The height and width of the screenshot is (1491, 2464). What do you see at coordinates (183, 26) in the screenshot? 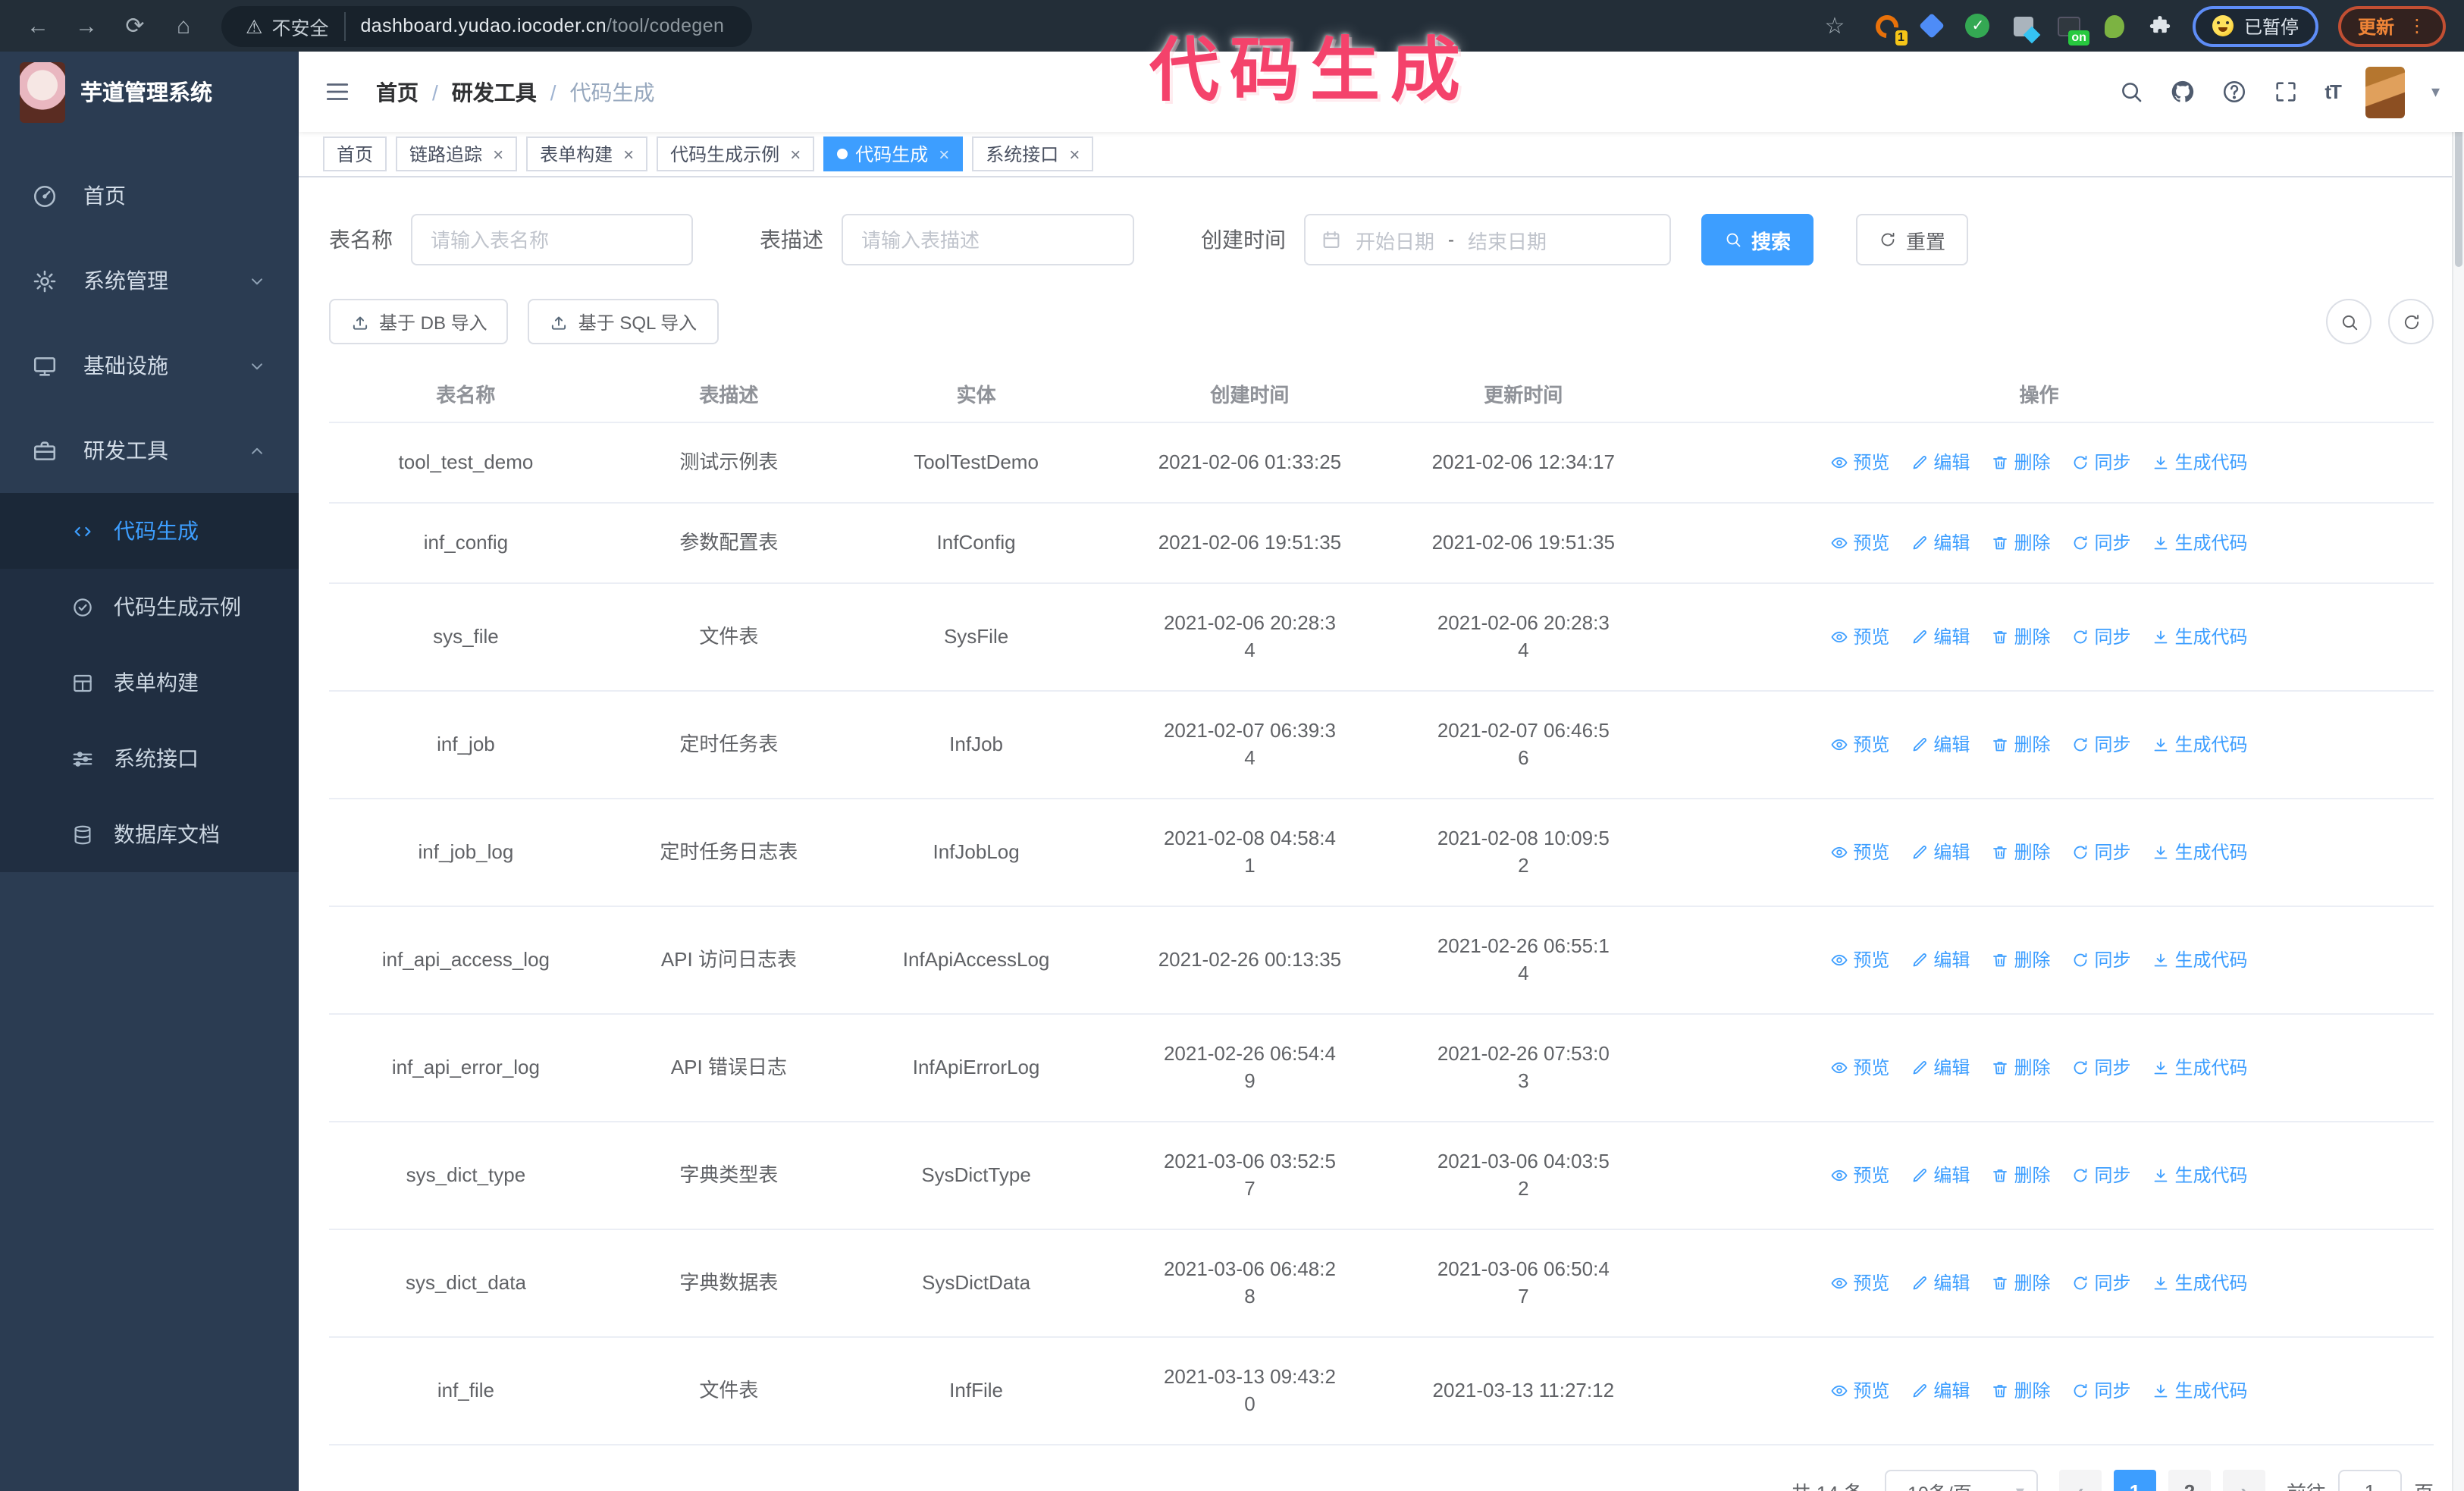
I see `browser-home-button: ⌂` at bounding box center [183, 26].